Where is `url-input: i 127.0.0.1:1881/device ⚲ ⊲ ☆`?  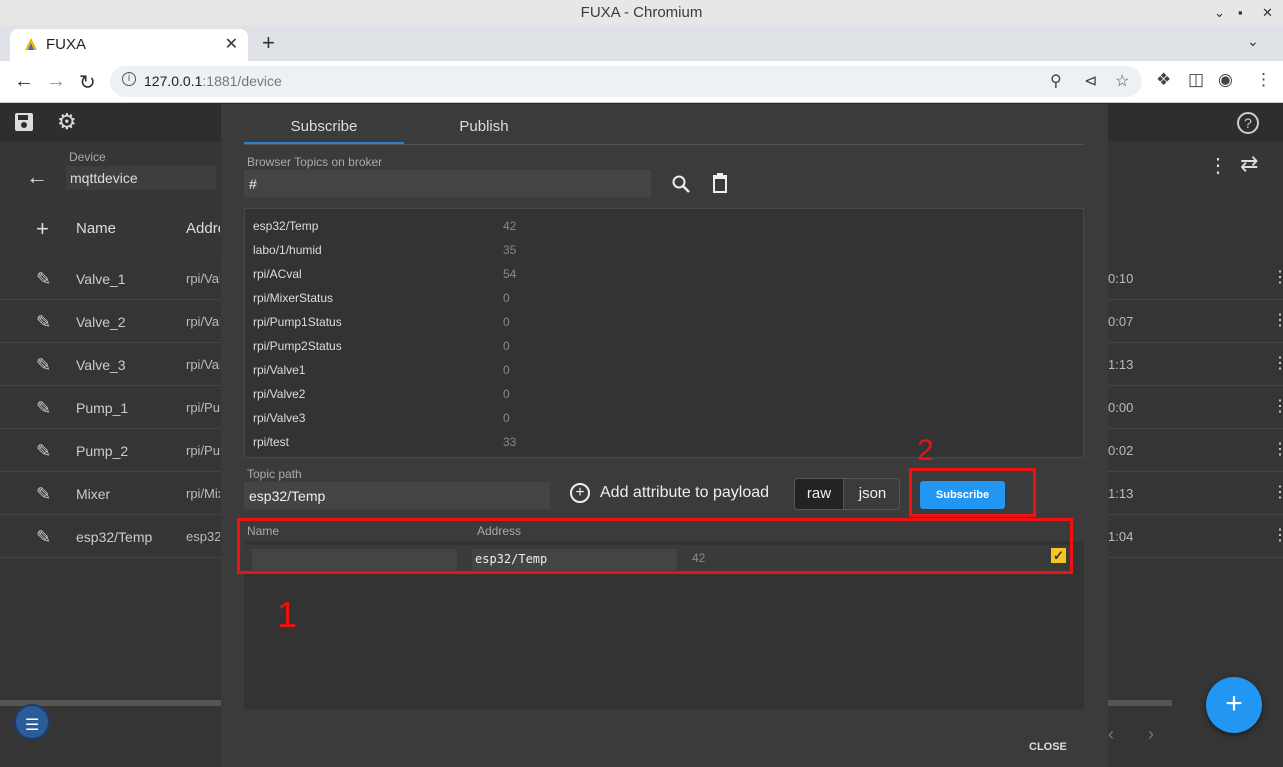
url-input: i 127.0.0.1:1881/device ⚲ ⊲ ☆ is located at coordinates (626, 81).